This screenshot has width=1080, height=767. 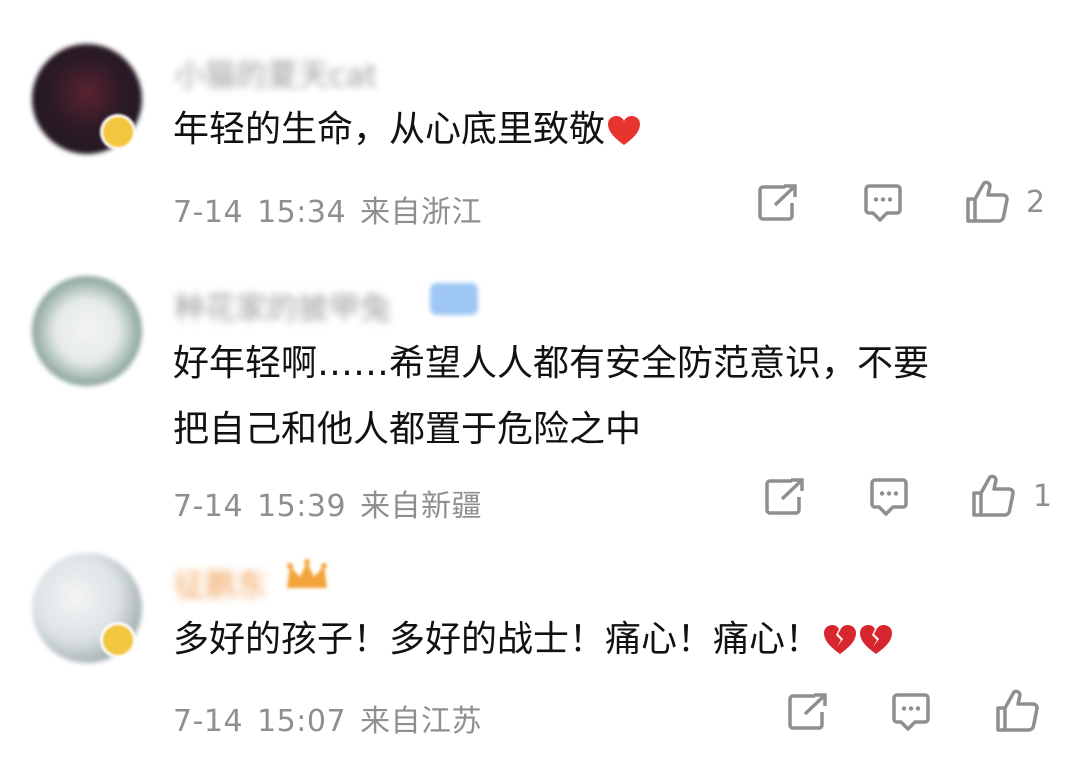 I want to click on like-count: 2, so click(x=1036, y=202).